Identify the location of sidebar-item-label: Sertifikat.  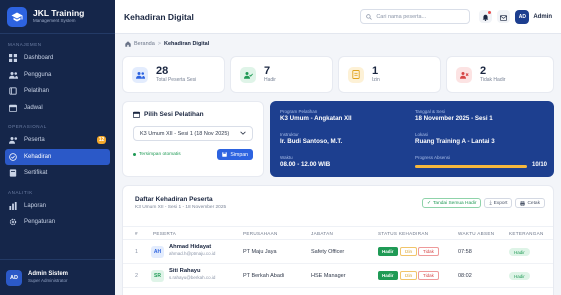
(36, 173).